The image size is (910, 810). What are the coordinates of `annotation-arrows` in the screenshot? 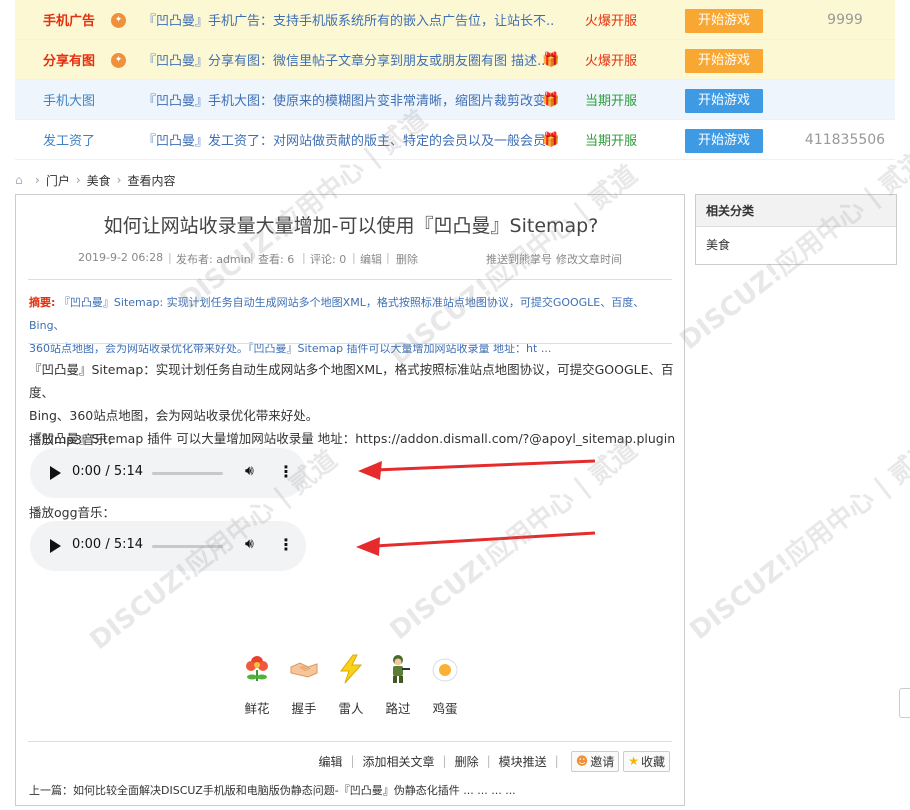 It's located at (476, 507).